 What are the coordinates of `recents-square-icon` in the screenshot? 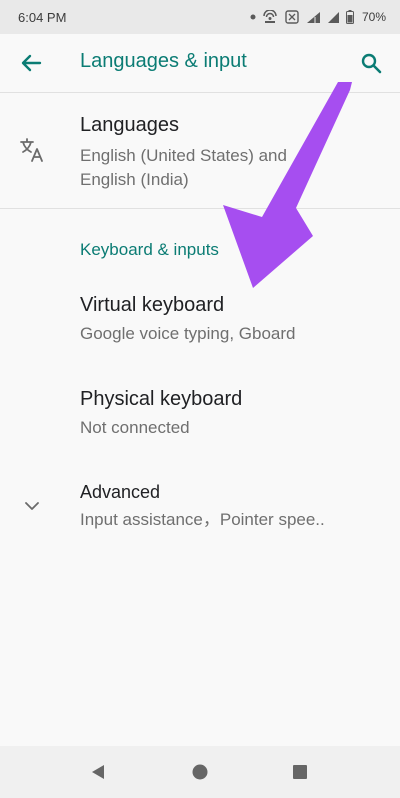 It's located at (300, 772).